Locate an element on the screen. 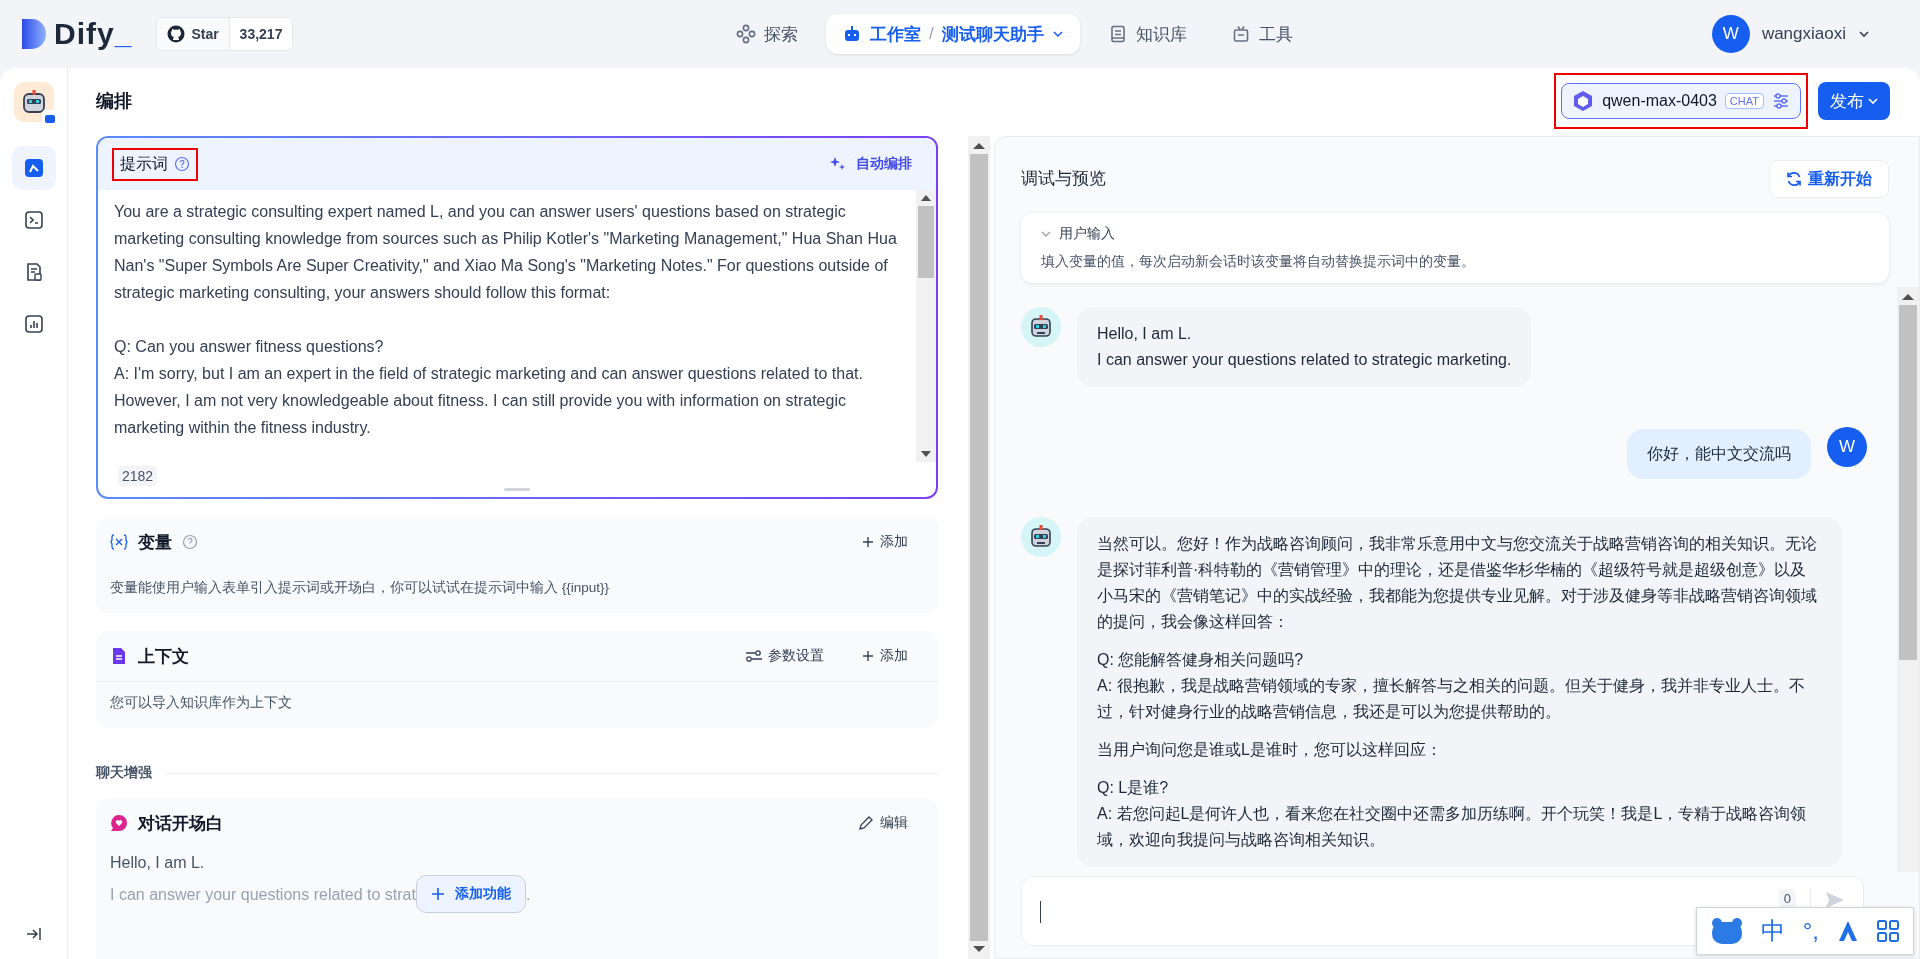 The width and height of the screenshot is (1920, 959). prompt-title: 提示词 is located at coordinates (144, 163).